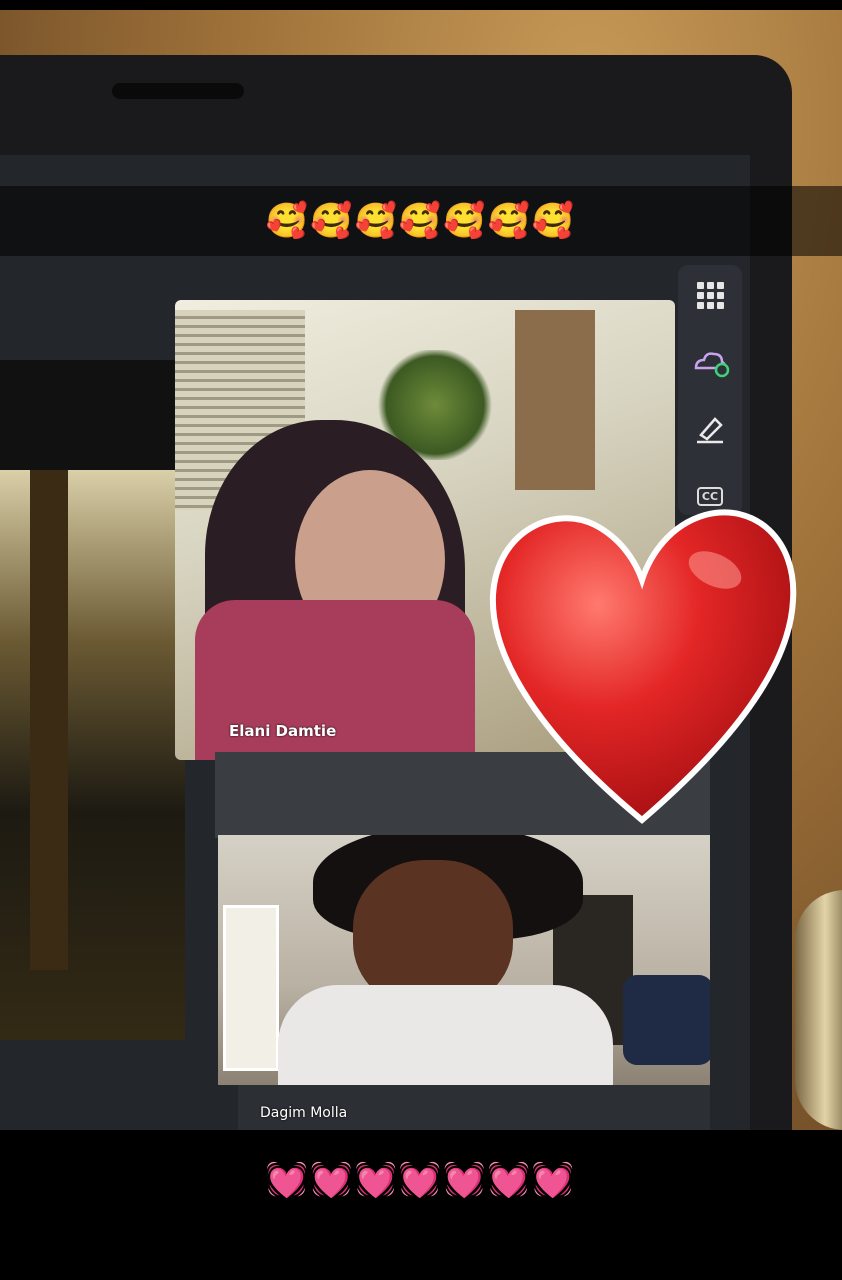 Image resolution: width=842 pixels, height=1280 pixels. What do you see at coordinates (818, 1010) in the screenshot?
I see `decorative-vase` at bounding box center [818, 1010].